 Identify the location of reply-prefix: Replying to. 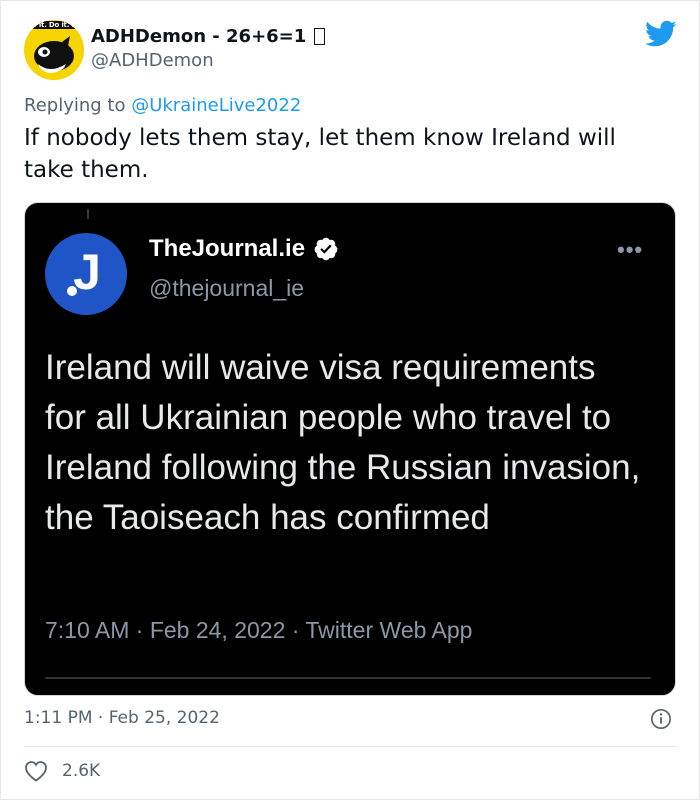
(78, 105).